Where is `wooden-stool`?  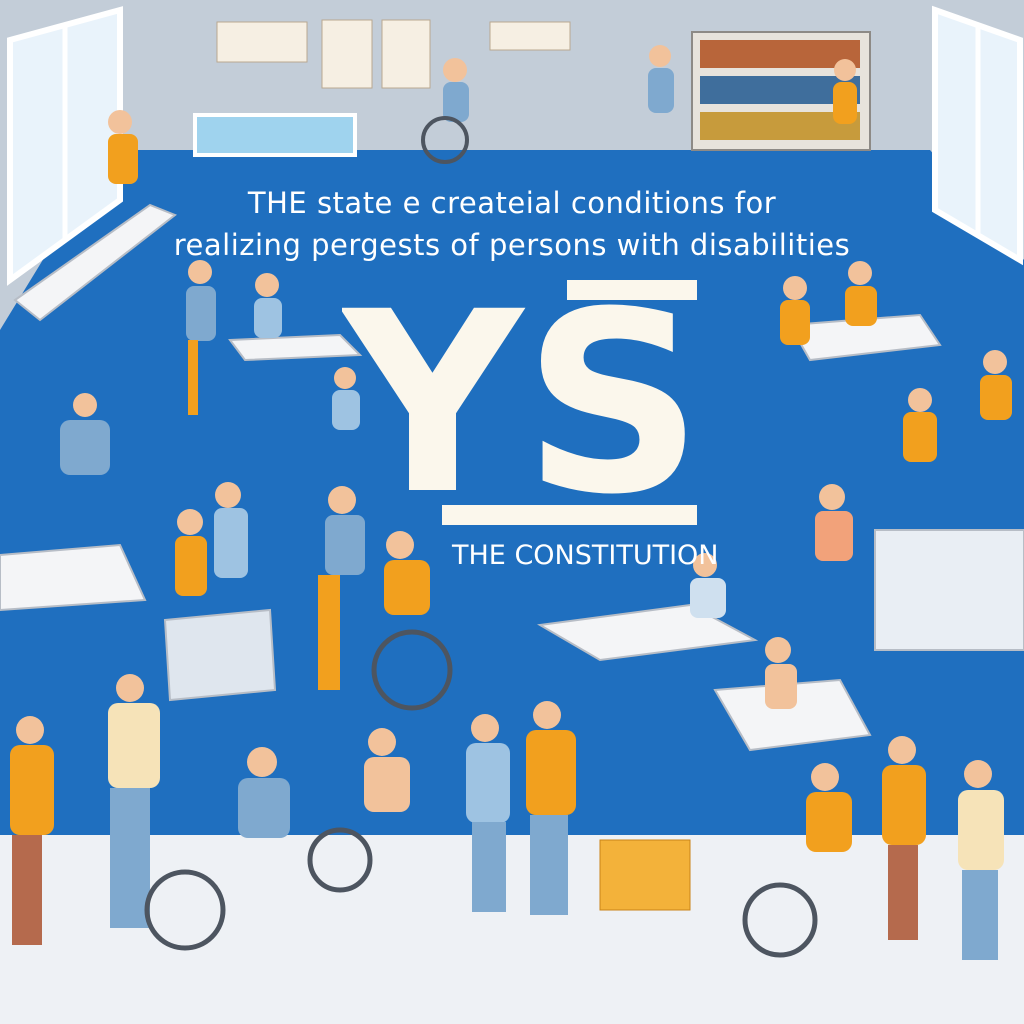
wooden-stool is located at coordinates (645, 875).